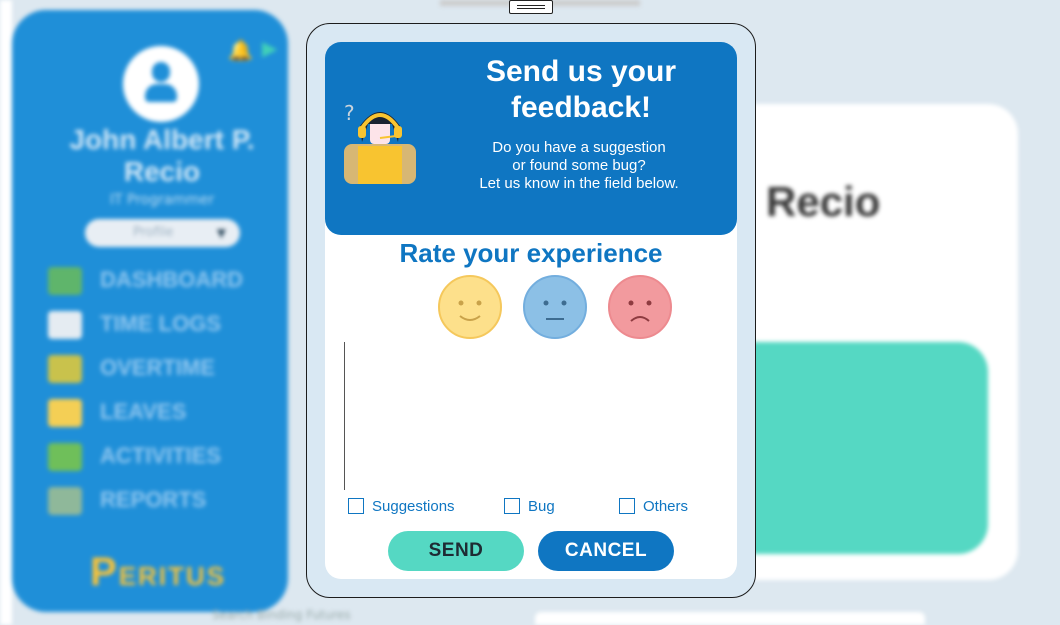 The width and height of the screenshot is (1060, 625). What do you see at coordinates (65, 325) in the screenshot?
I see `clock-icon` at bounding box center [65, 325].